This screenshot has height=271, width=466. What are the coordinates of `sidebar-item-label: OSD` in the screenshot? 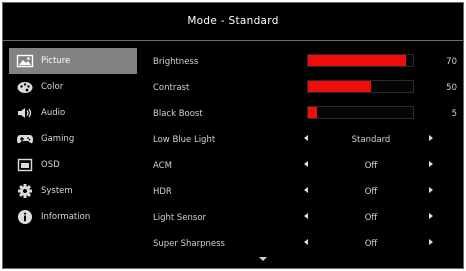 It's located at (50, 165).